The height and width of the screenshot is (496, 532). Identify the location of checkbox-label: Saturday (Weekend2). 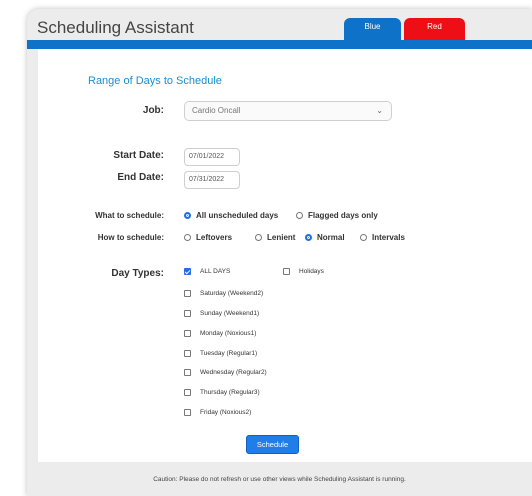
(232, 293).